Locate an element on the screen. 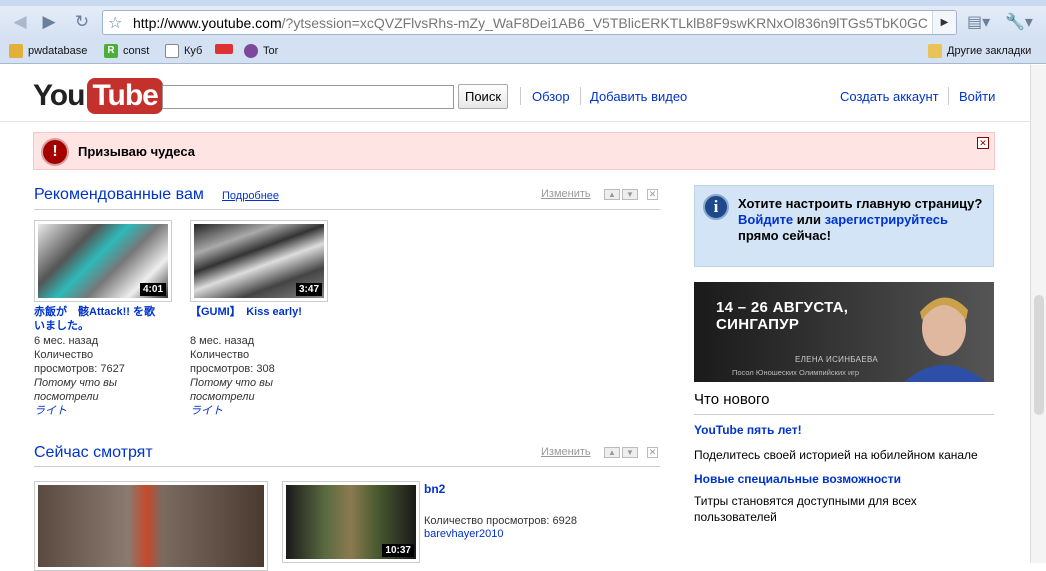 This screenshot has width=1046, height=571. youtube-logo: You Tube is located at coordinates (98, 96).